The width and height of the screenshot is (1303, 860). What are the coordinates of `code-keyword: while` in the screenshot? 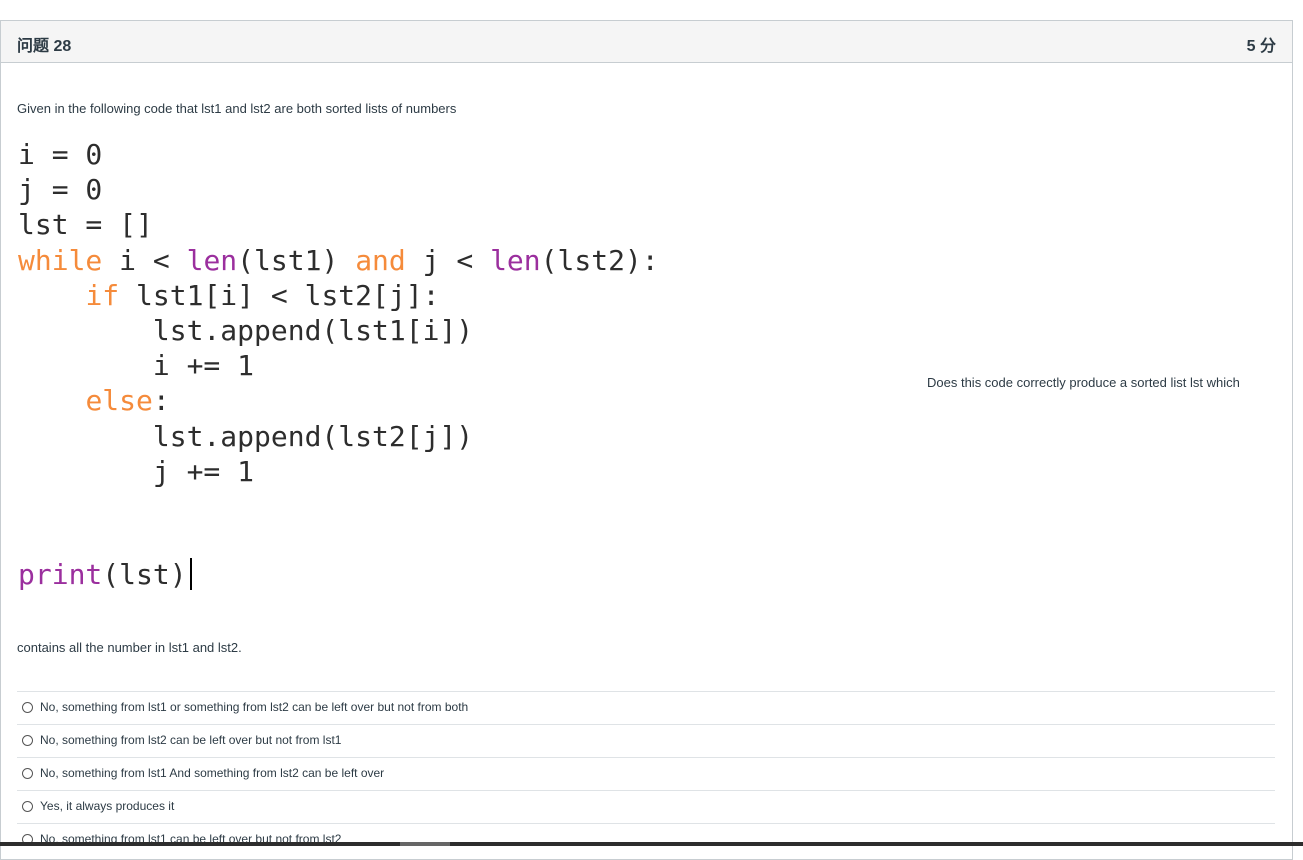 It's located at (60, 260).